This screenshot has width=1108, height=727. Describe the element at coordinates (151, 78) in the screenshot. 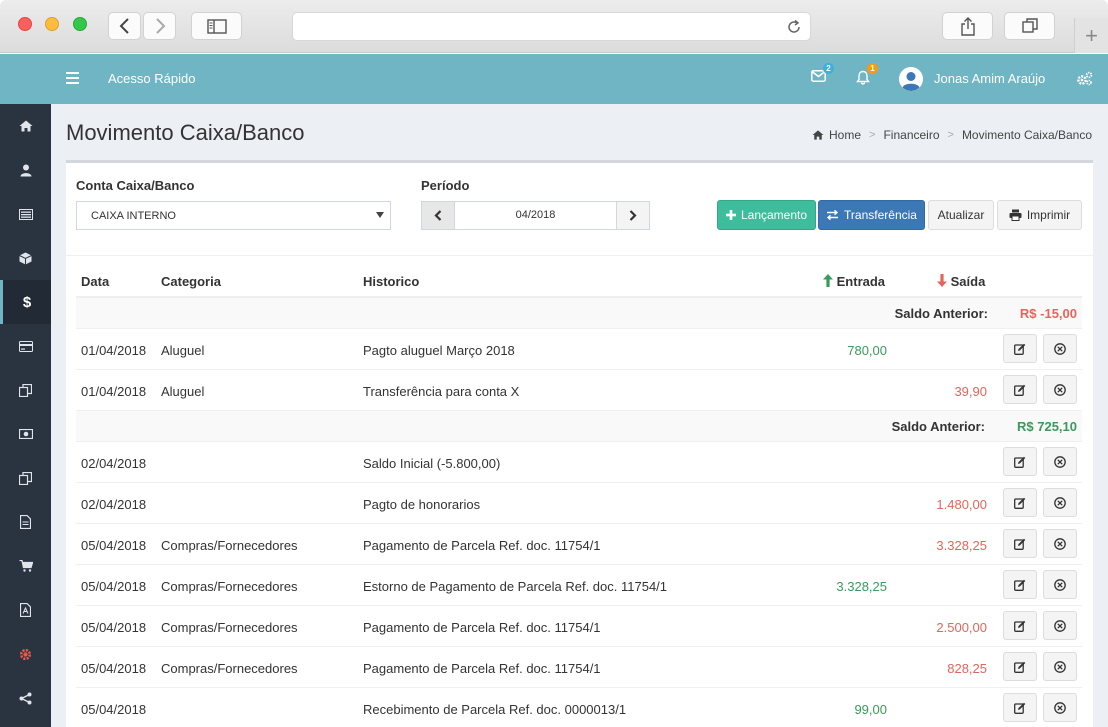

I see `quick-access-link: Acesso Rápido` at that location.